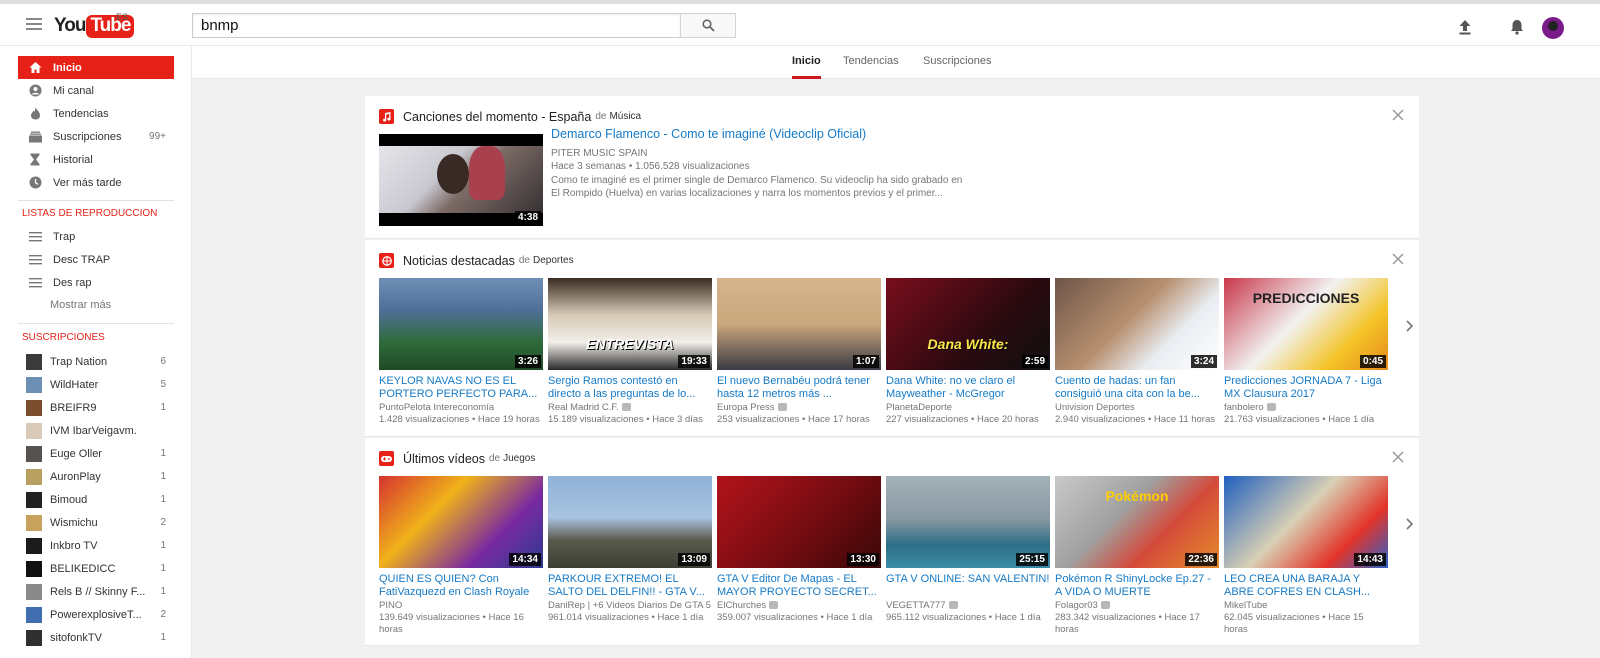 The height and width of the screenshot is (658, 1600). Describe the element at coordinates (96, 361) in the screenshot. I see `sidebar-subscription-item: Trap Nation 6` at that location.